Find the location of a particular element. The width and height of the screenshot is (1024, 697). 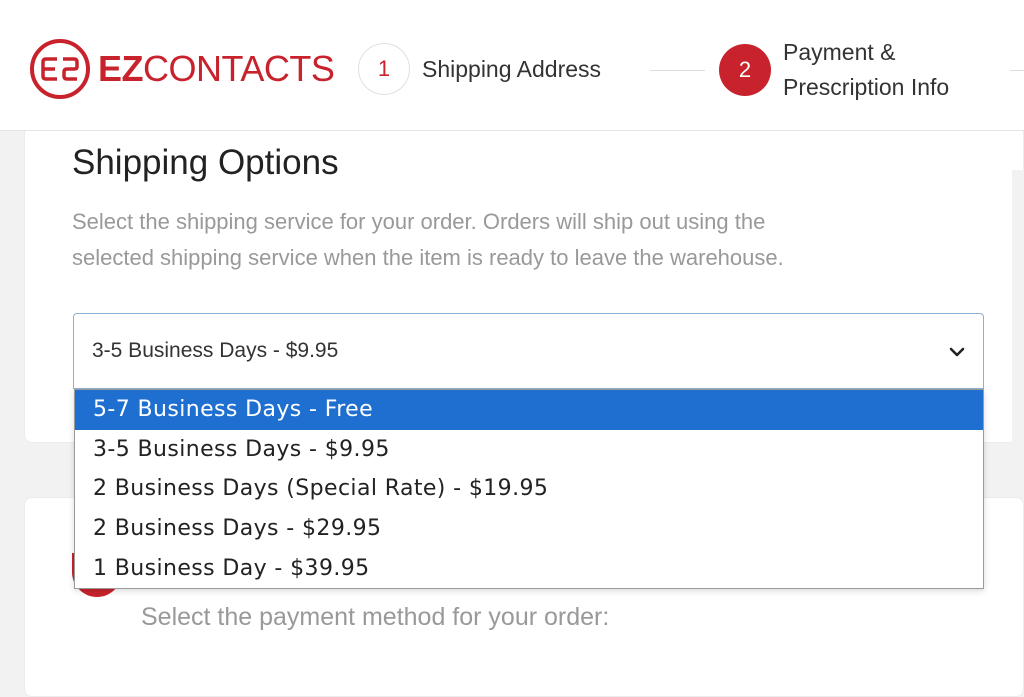

brand-wordmark: EZCONTACTS is located at coordinates (216, 69).